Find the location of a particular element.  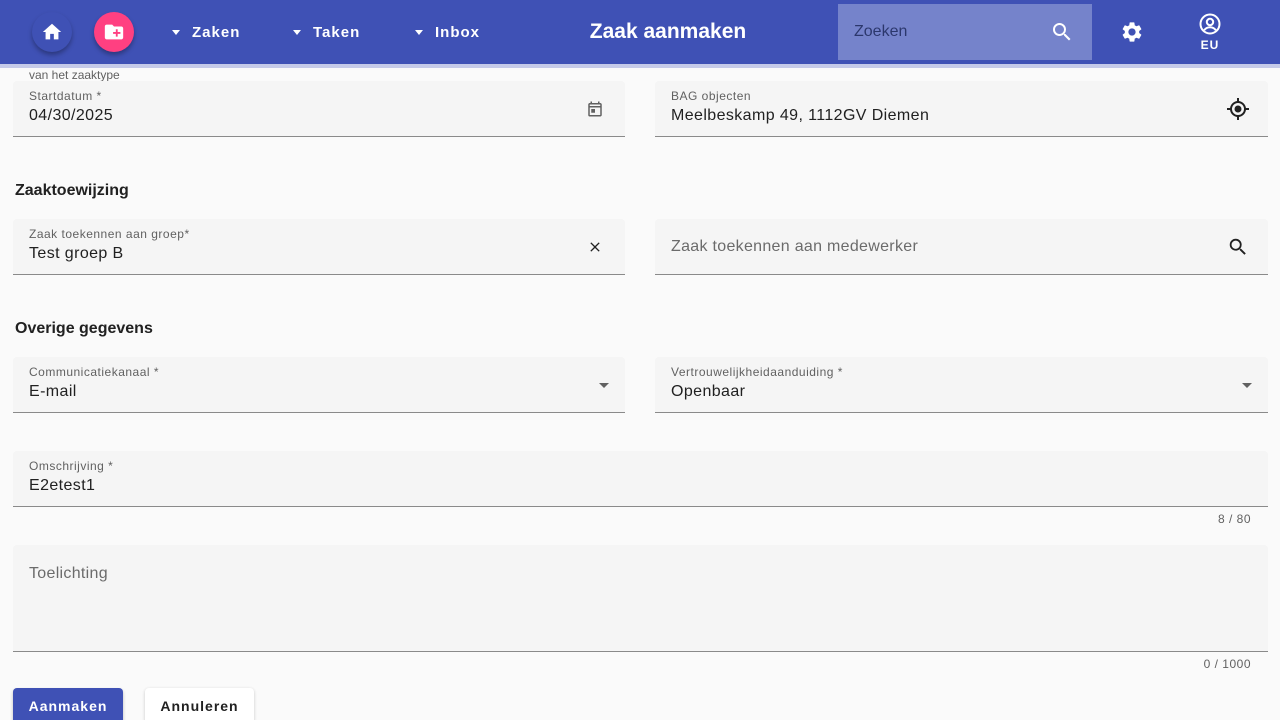

calendar-icon is located at coordinates (595, 109).